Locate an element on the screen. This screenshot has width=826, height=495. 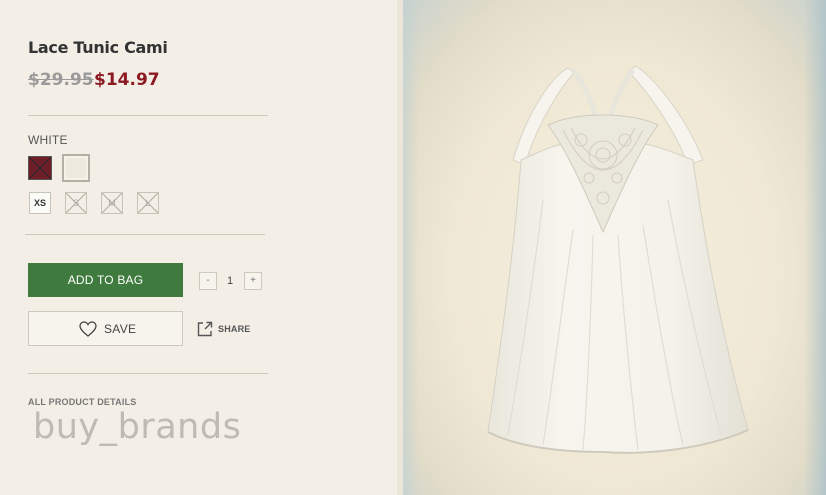
size-option-m: M is located at coordinates (112, 203).